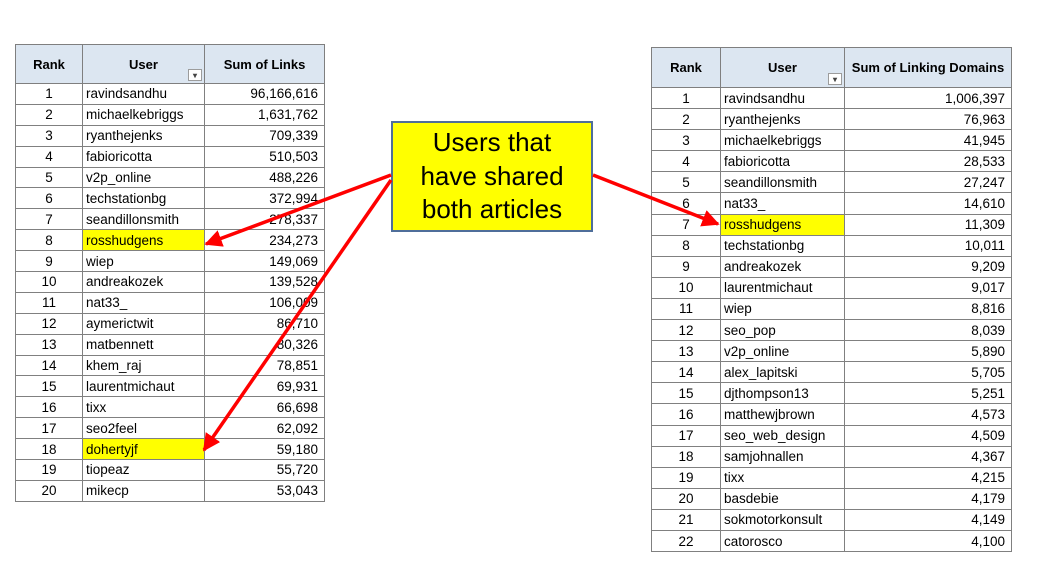 This screenshot has width=1039, height=579. Describe the element at coordinates (686, 266) in the screenshot. I see `rank-cell: 9` at that location.